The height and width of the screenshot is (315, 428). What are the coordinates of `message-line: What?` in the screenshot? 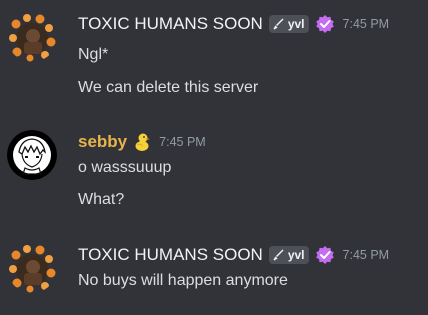 It's located at (101, 199).